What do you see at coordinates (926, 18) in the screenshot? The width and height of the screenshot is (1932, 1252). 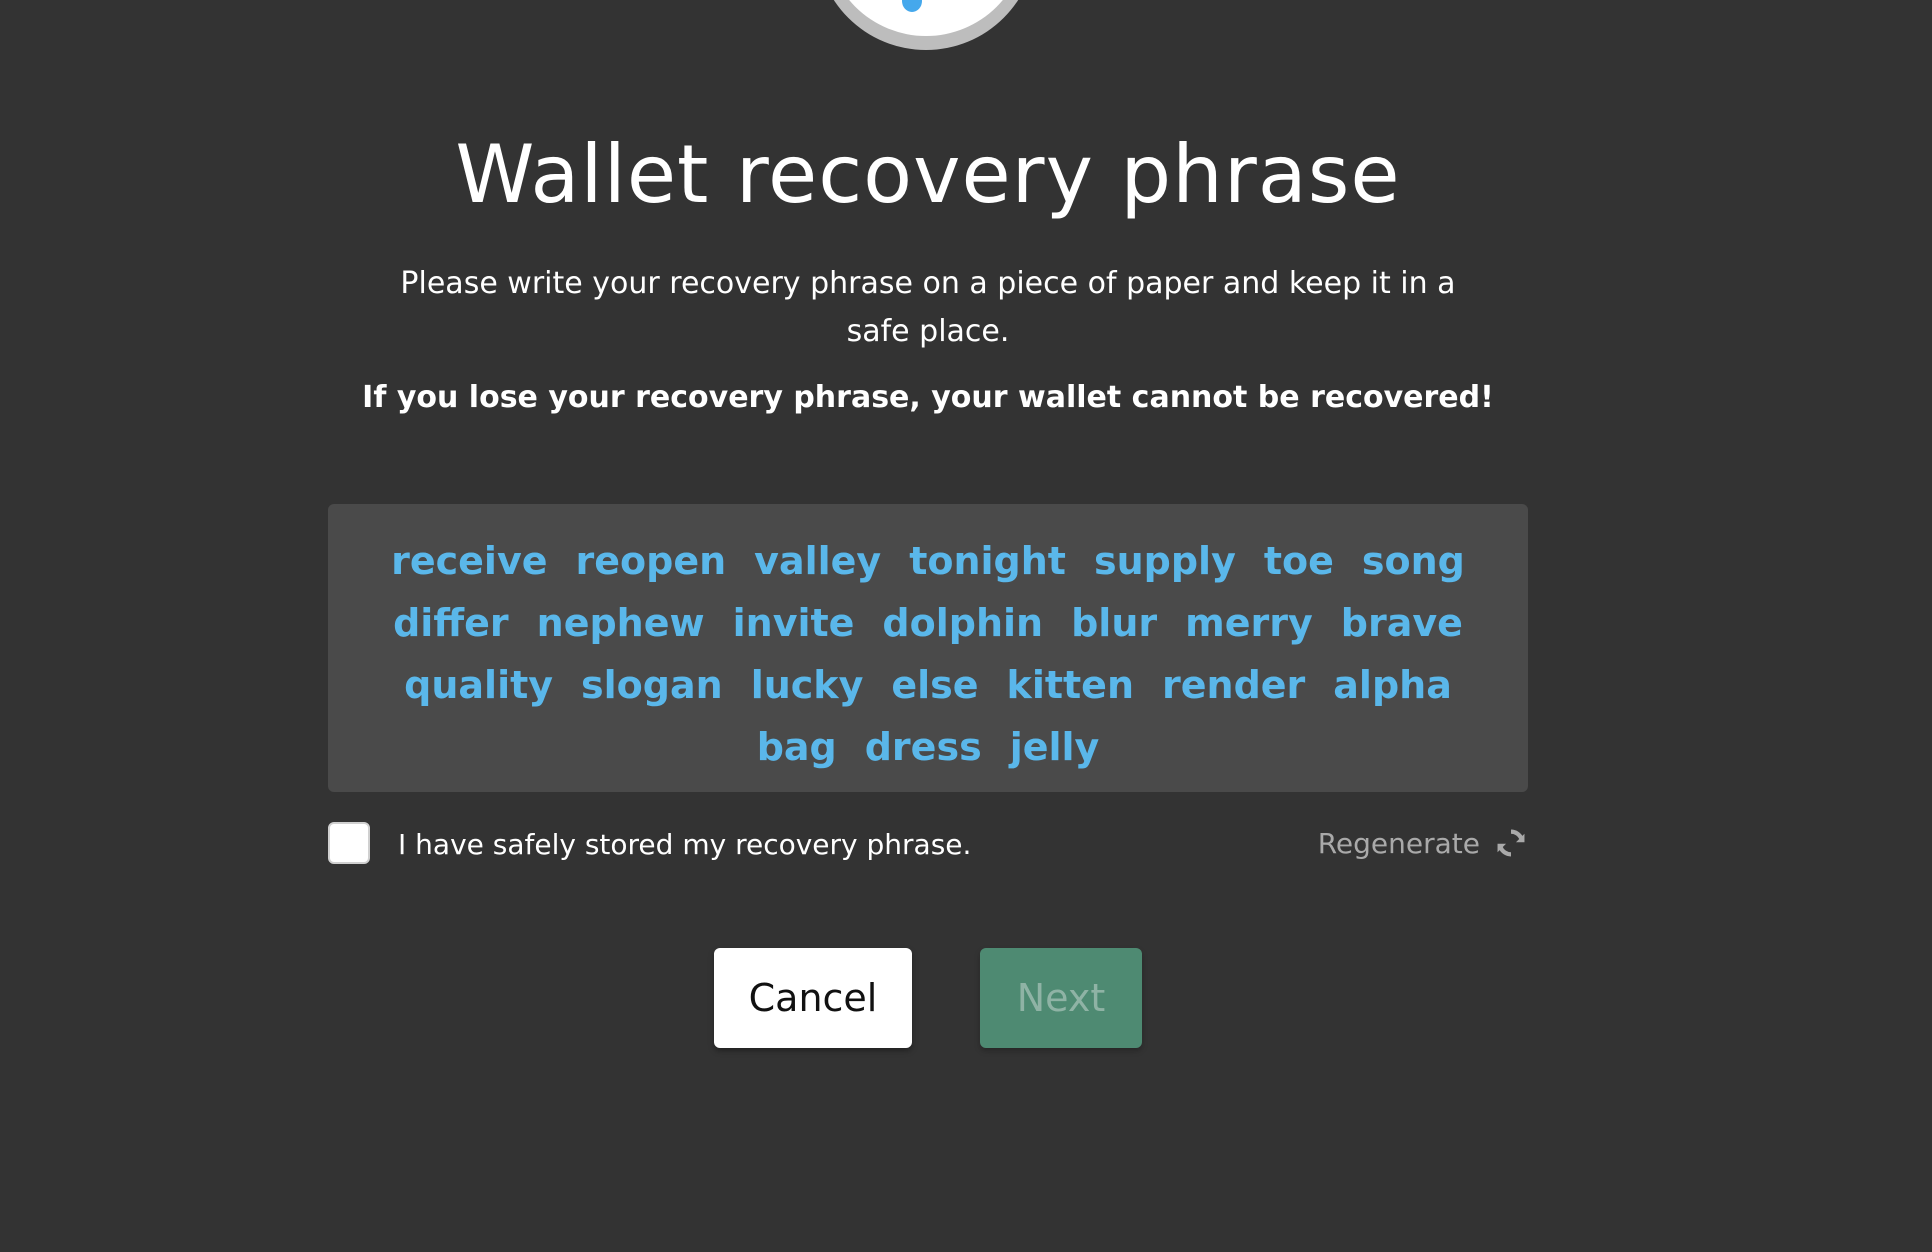 I see `wallet-logo-face` at bounding box center [926, 18].